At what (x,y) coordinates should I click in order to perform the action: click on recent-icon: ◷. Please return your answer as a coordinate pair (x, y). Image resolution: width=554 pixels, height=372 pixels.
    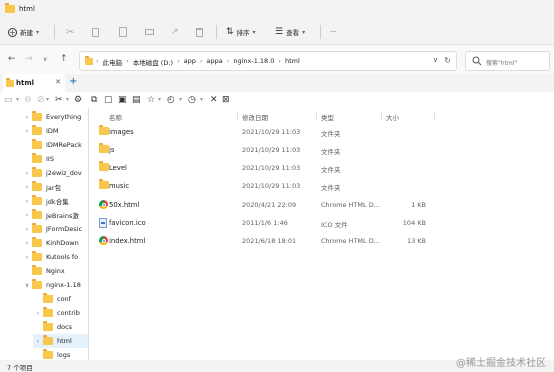
    Looking at the image, I should click on (192, 100).